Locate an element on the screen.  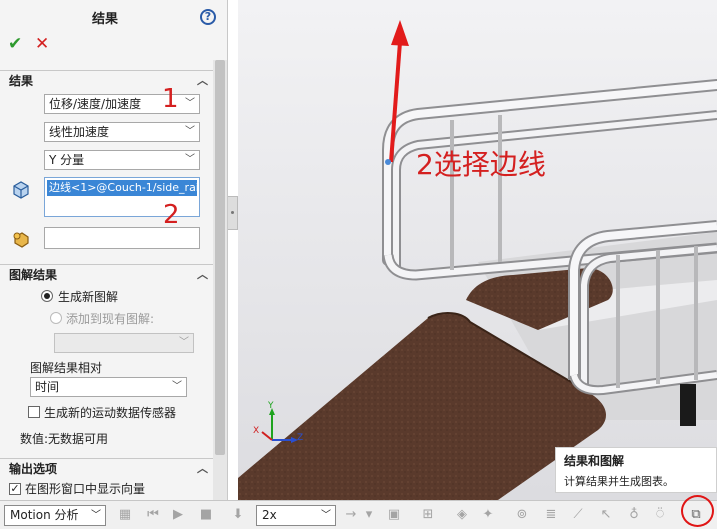
force-icon: ⟋ is located at coordinates (578, 515).